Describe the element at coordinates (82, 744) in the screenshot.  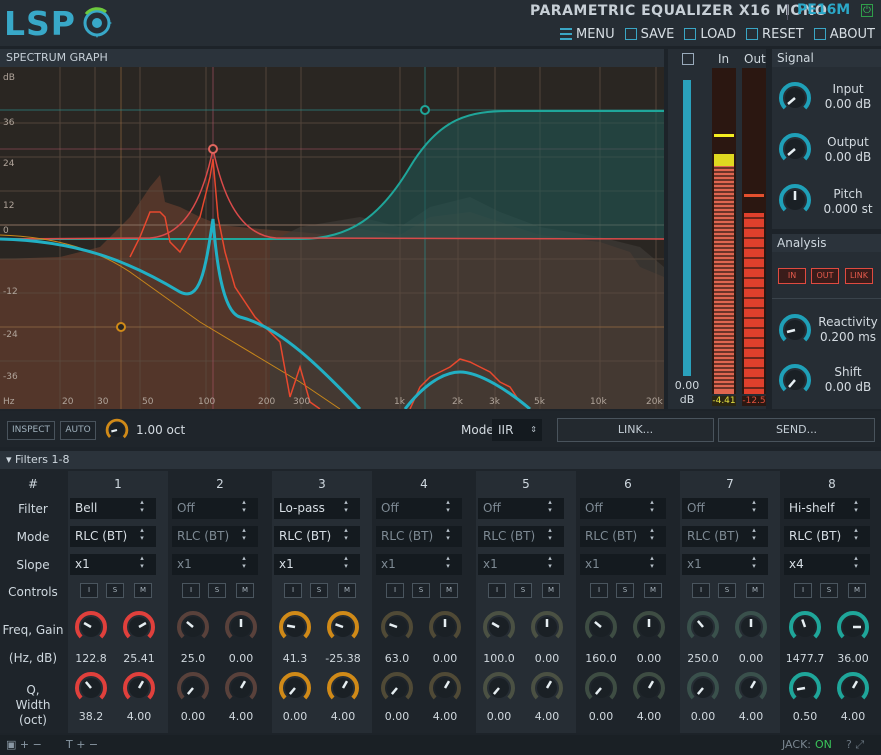
I see `text-tool-icon: T + −` at that location.